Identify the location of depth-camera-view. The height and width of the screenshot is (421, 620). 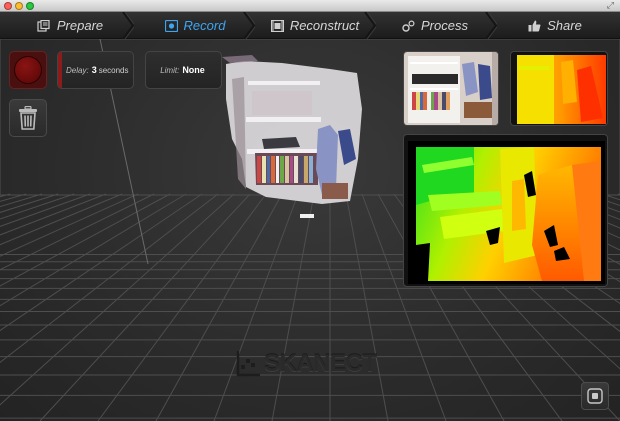
(559, 88).